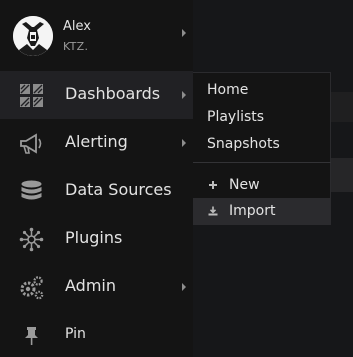 This screenshot has width=353, height=357. Describe the element at coordinates (31, 239) in the screenshot. I see `plugins-icon` at that location.